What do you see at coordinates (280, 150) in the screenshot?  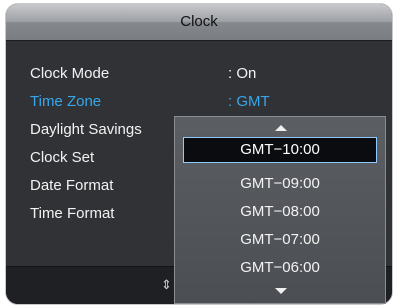 I see `dropdown-option-selected: GMT−10:00` at bounding box center [280, 150].